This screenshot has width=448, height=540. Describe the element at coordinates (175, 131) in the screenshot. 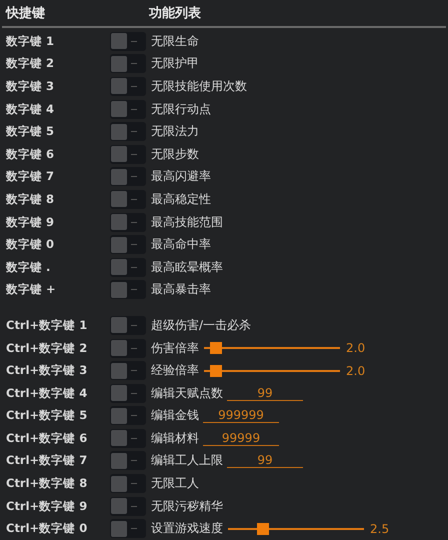

I see `function-label: 无限法力` at that location.